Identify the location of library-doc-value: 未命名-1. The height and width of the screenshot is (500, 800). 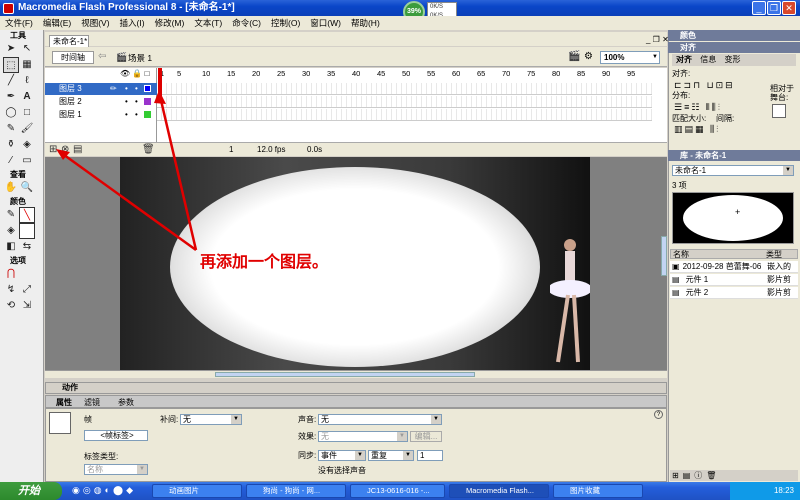
(691, 170).